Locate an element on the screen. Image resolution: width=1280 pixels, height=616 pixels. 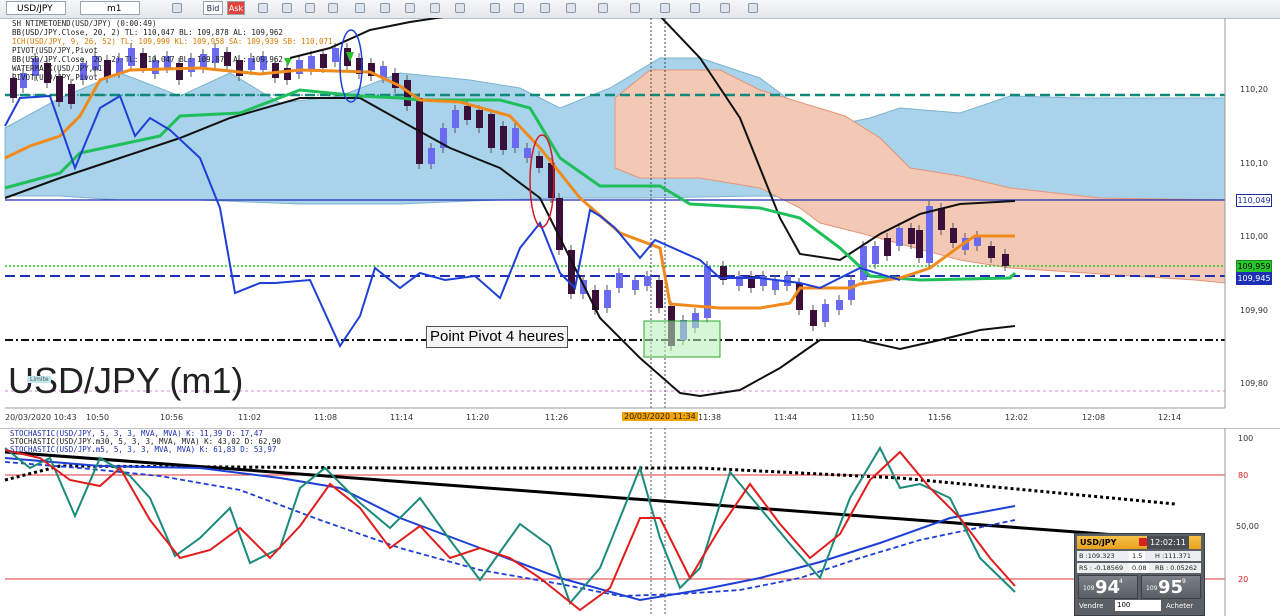
x-axis-label: 11:02 is located at coordinates (250, 417).